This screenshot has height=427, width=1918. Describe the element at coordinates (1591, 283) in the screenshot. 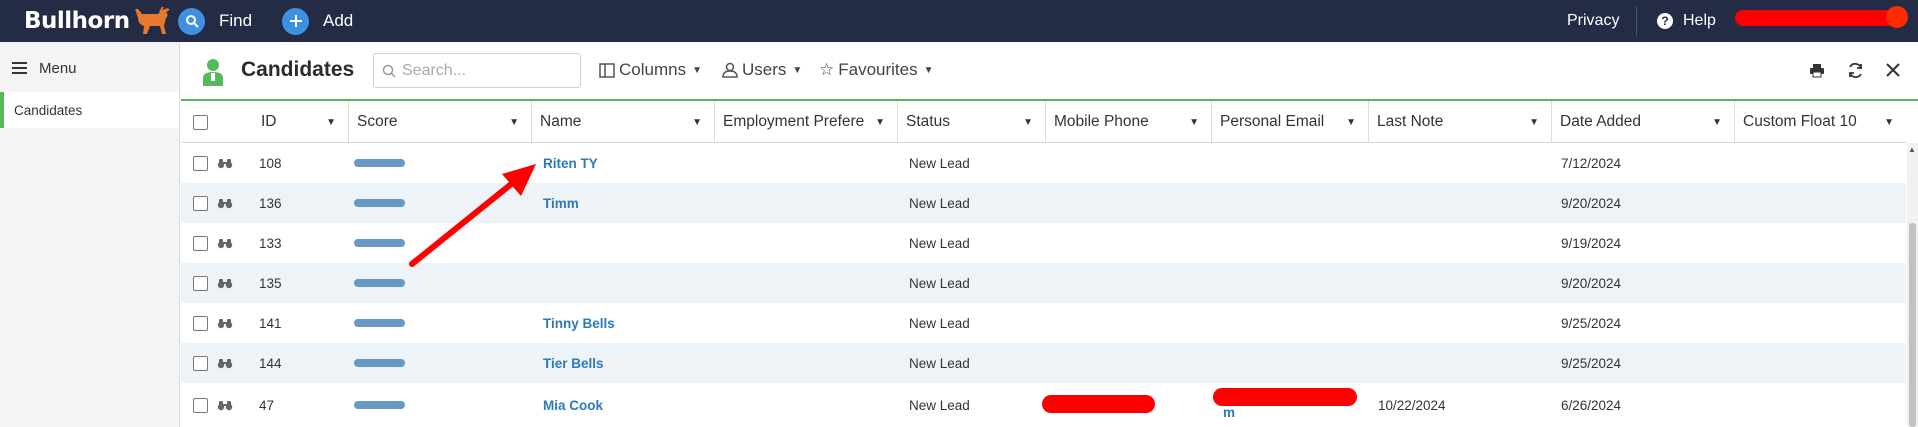

I see `cell-date-added: 9/20/2024` at that location.